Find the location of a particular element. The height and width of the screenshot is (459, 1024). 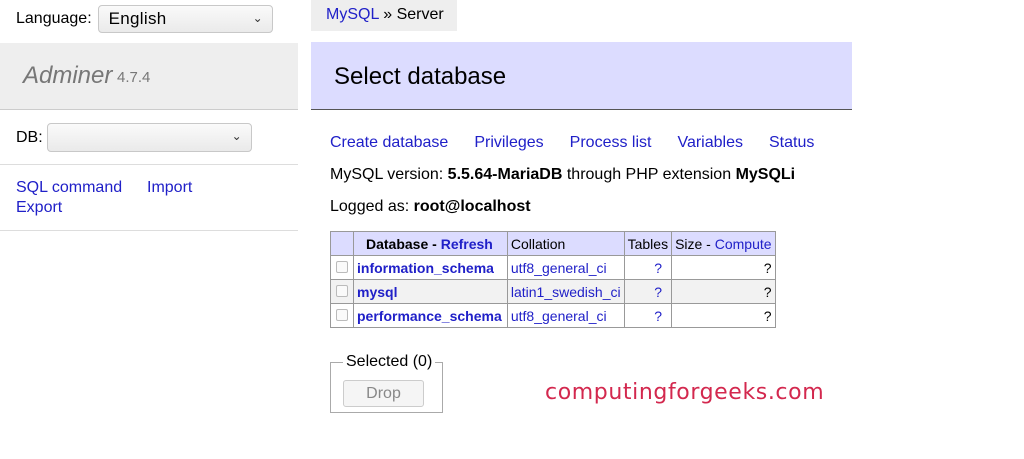

logged-info: Logged as: root@localhost is located at coordinates (430, 207).